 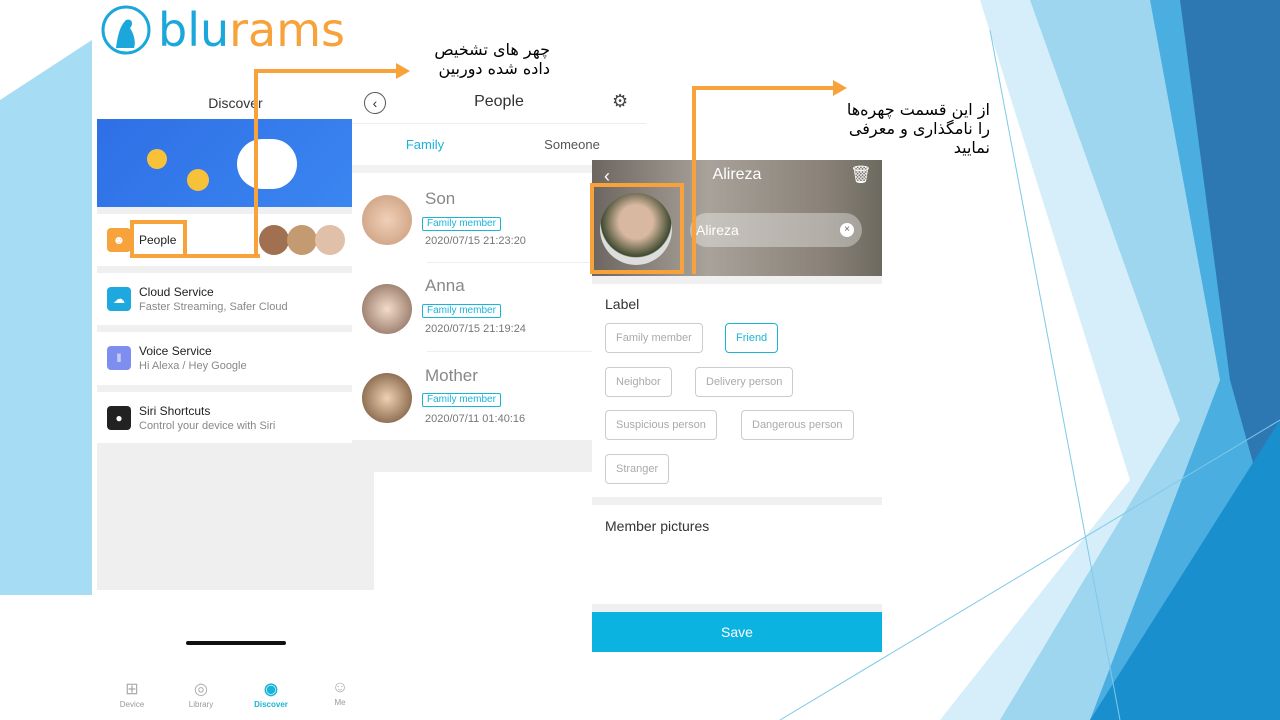 What do you see at coordinates (236, 643) in the screenshot?
I see `home-indicator` at bounding box center [236, 643].